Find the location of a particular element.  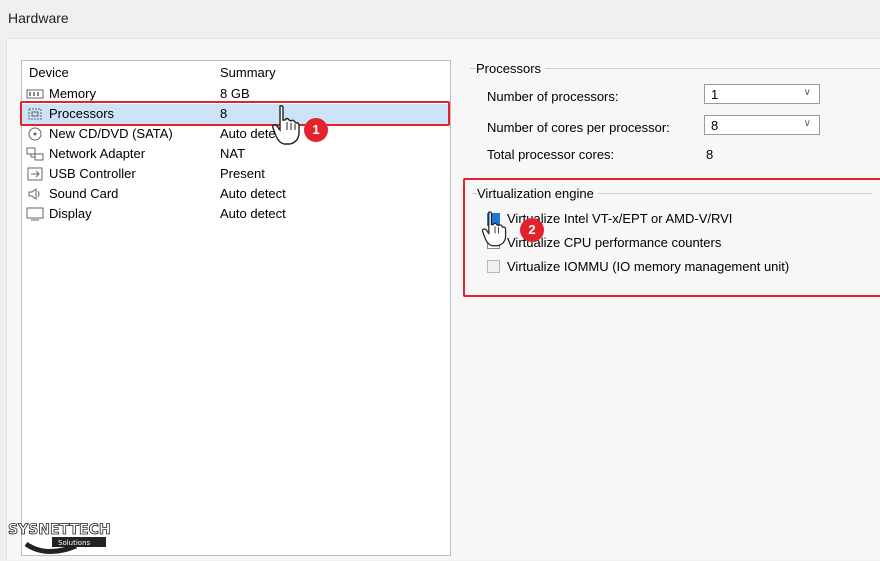

device-summary: 8 GB is located at coordinates (235, 93).